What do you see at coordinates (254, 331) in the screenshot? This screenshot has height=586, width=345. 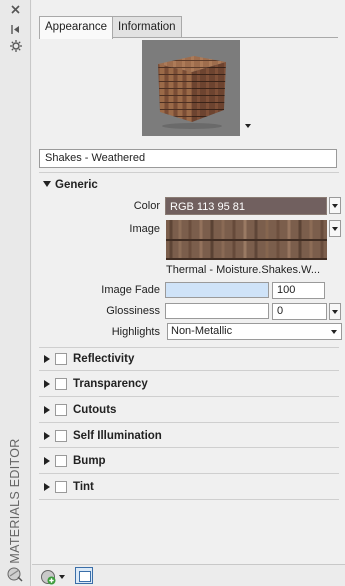 I see `highlights-select: Non-Metallic` at bounding box center [254, 331].